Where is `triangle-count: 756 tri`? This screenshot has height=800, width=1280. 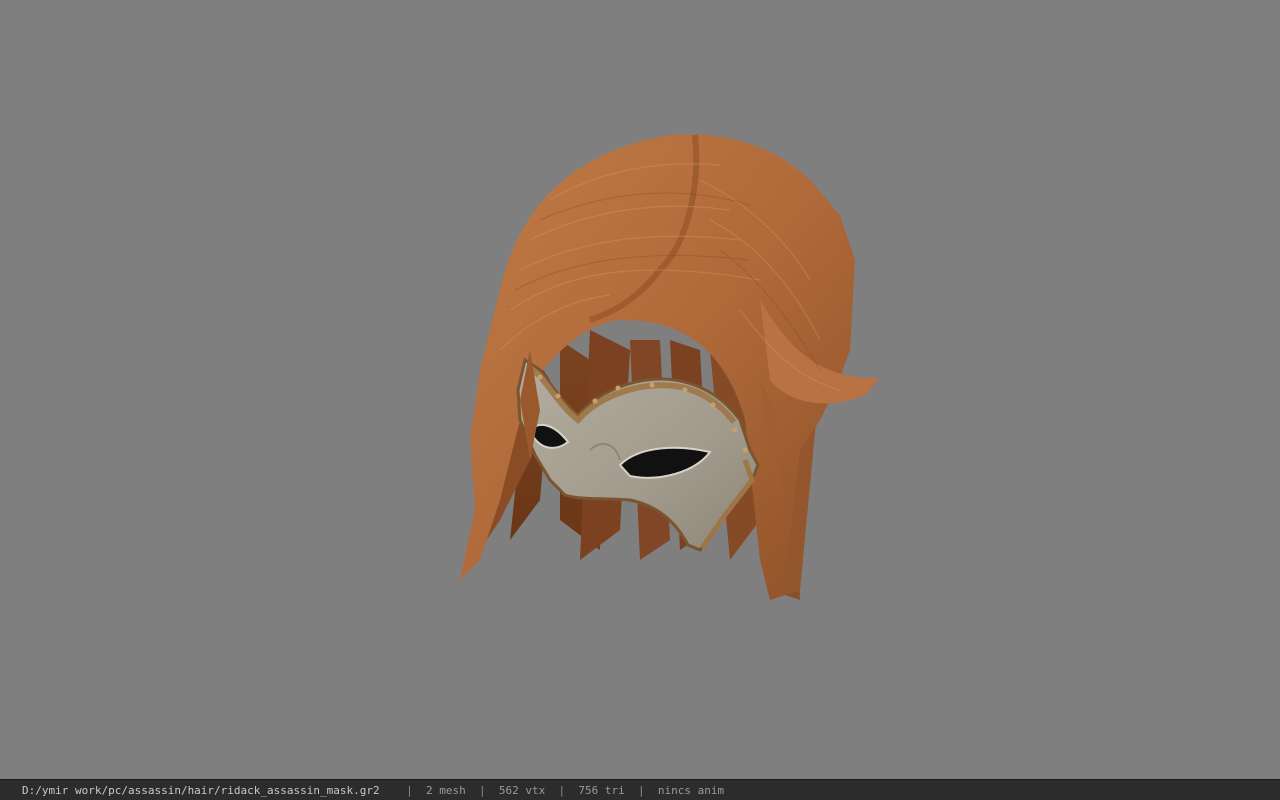
triangle-count: 756 tri is located at coordinates (601, 790).